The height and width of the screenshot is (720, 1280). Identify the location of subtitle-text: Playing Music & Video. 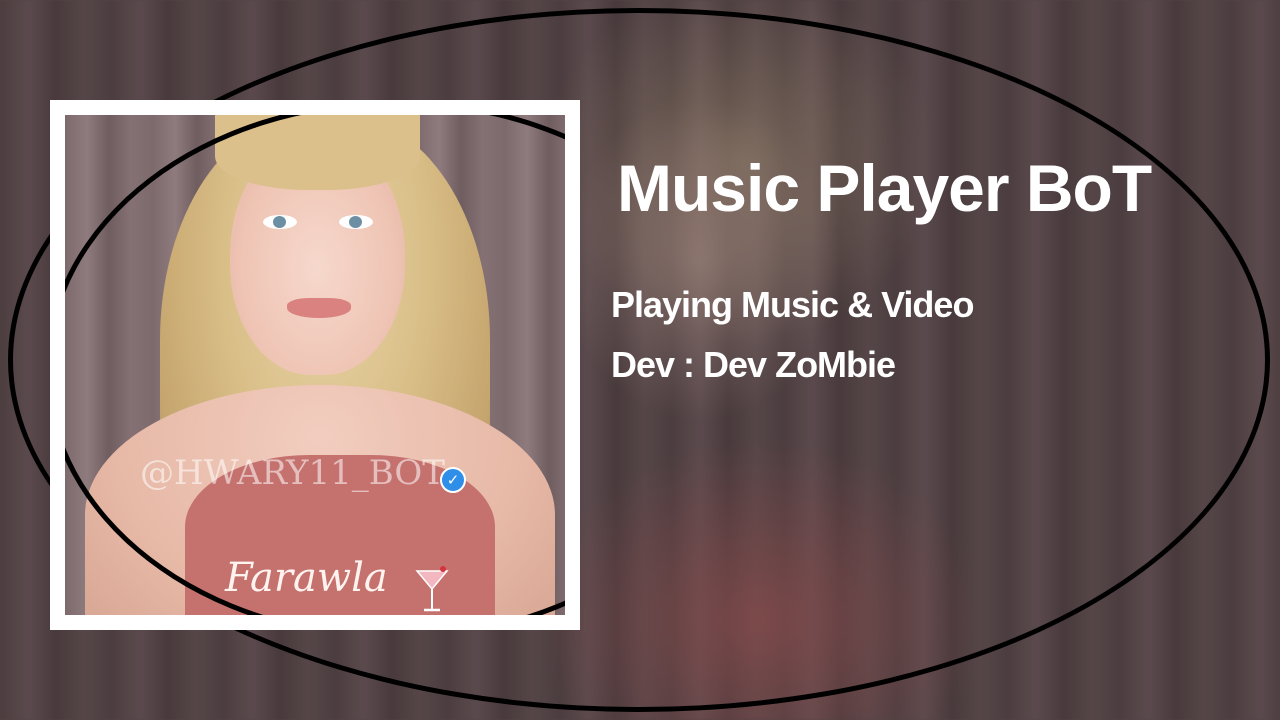
(792, 304).